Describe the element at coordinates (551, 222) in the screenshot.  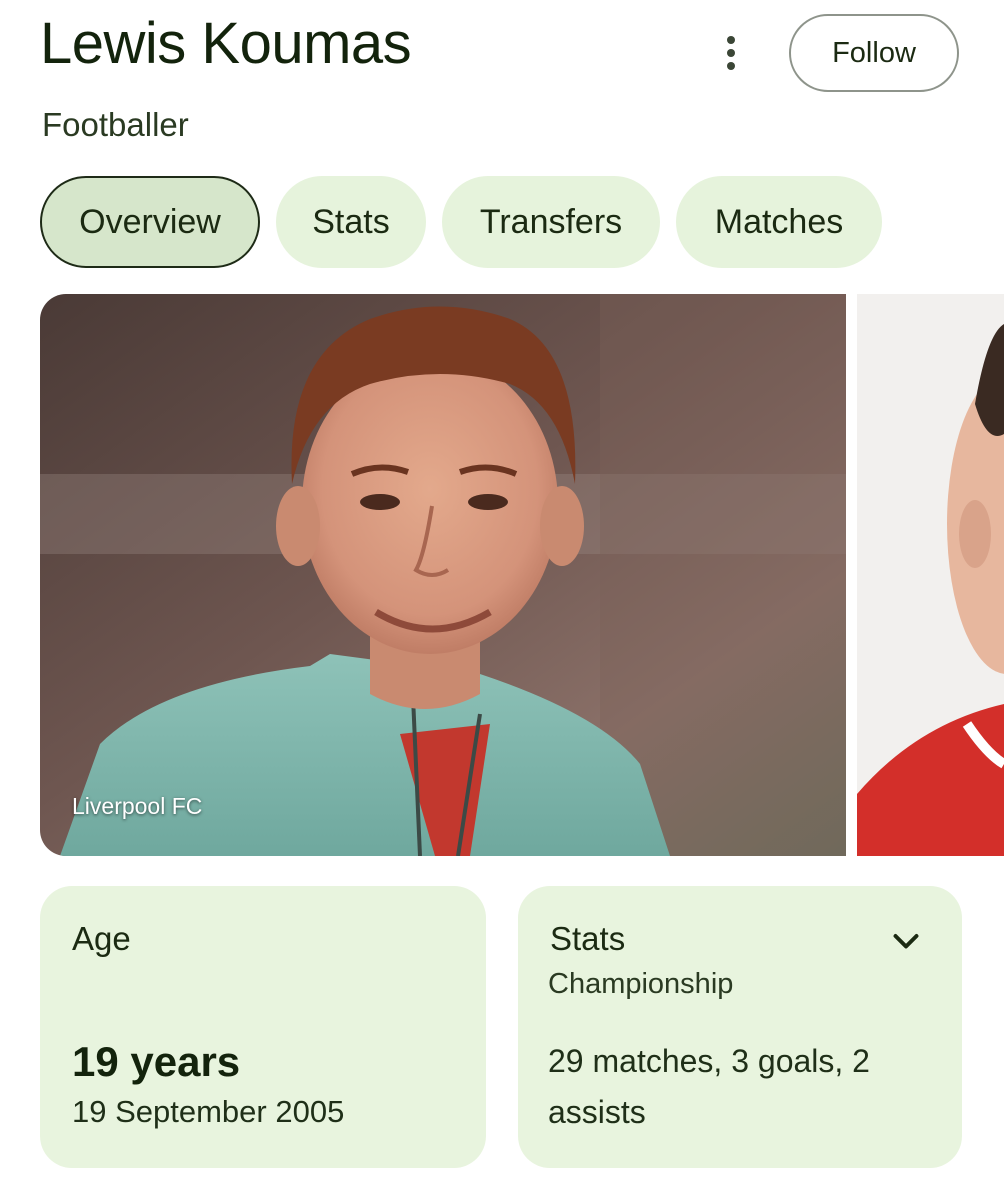
I see `tab-transfers: Transfers` at that location.